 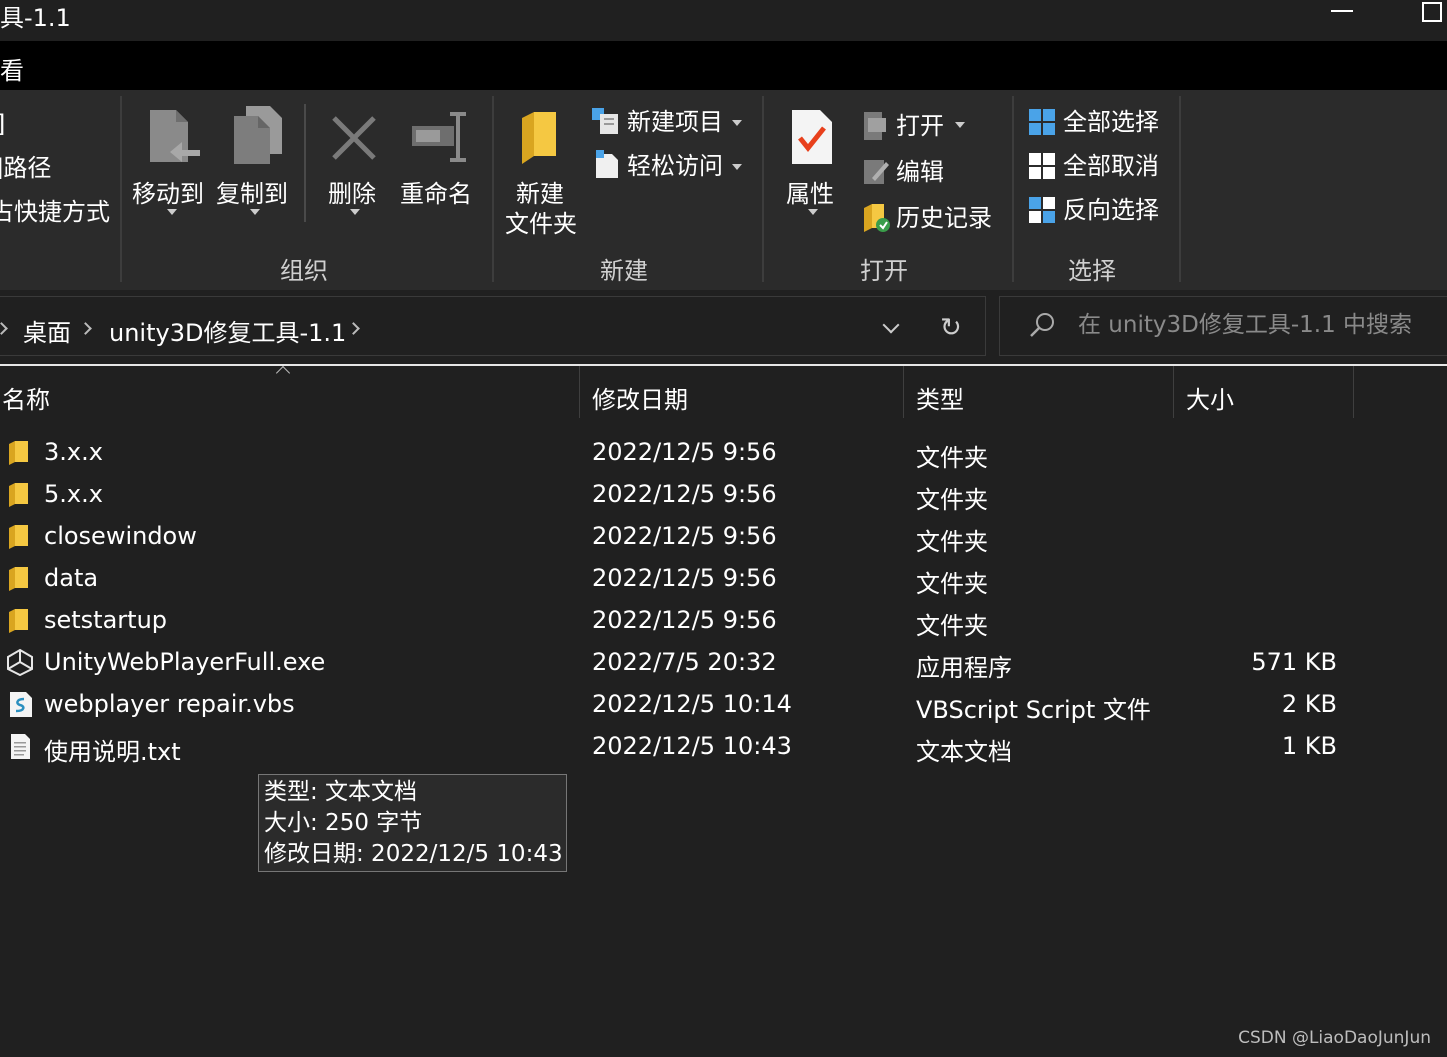 What do you see at coordinates (439, 137) in the screenshot?
I see `rename-icon` at bounding box center [439, 137].